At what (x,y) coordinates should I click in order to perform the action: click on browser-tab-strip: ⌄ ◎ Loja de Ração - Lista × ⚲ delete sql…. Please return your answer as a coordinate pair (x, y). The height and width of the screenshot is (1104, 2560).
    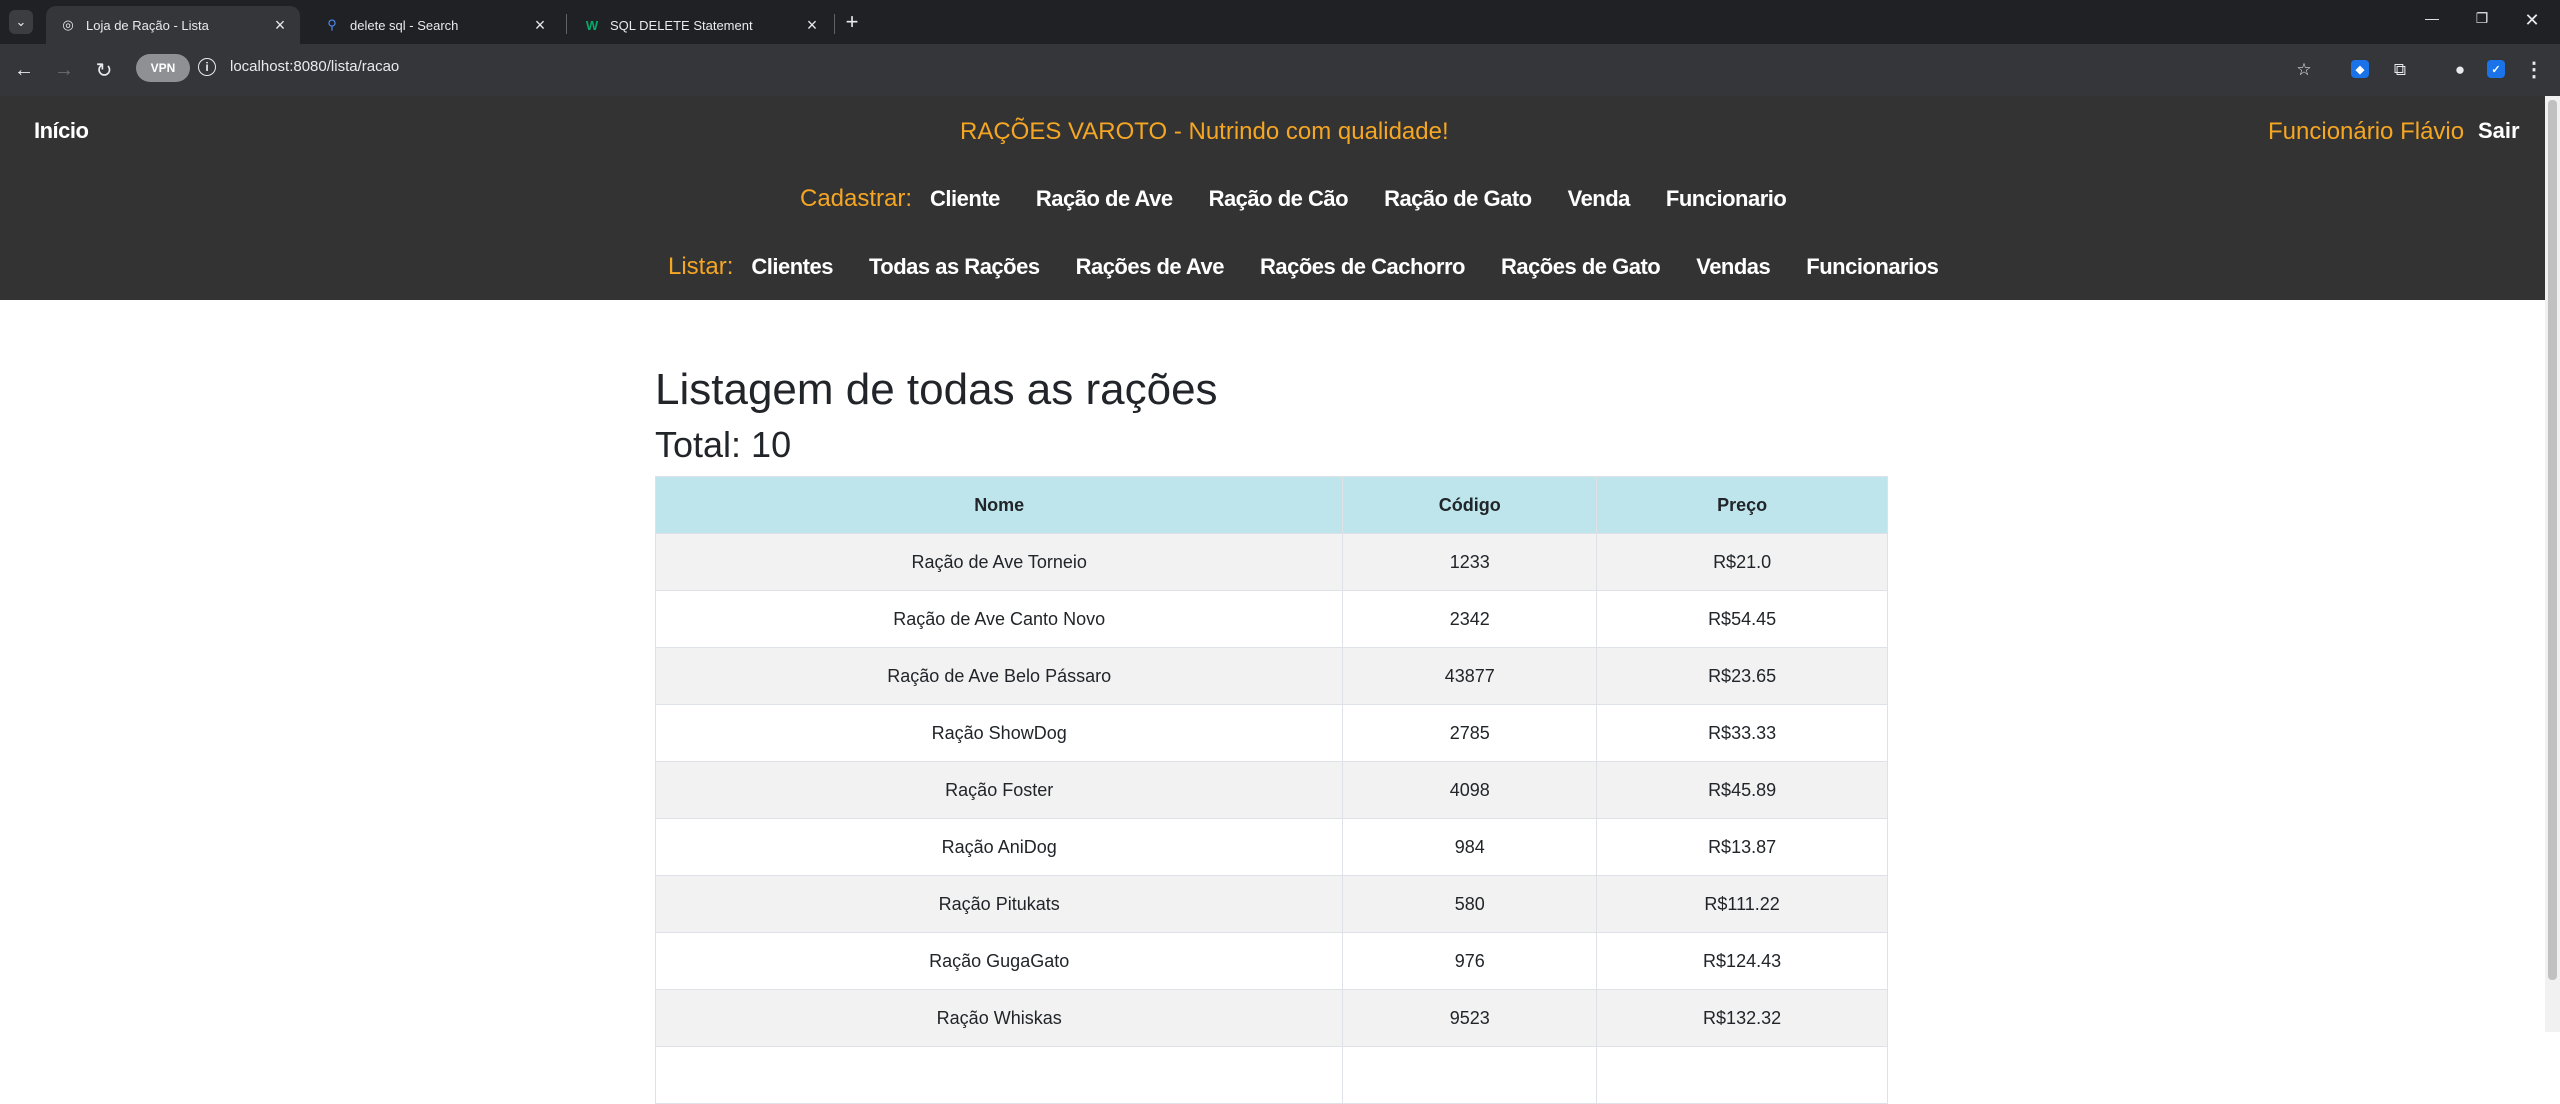
    Looking at the image, I should click on (1280, 22).